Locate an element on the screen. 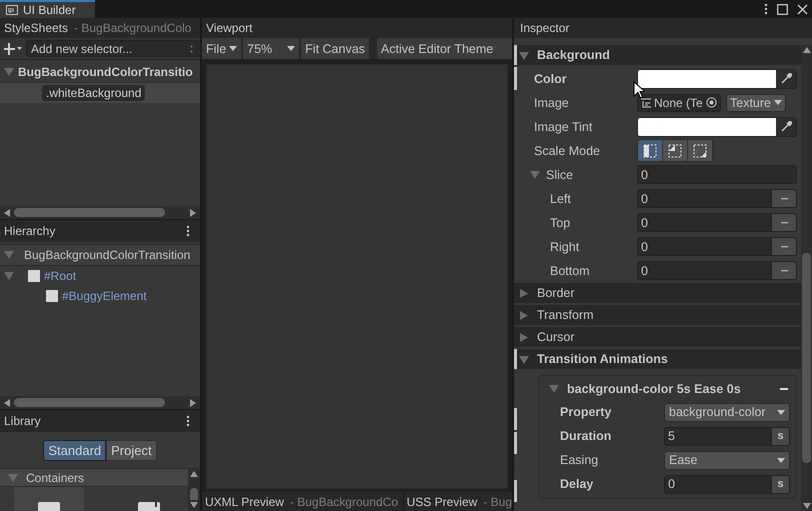 The height and width of the screenshot is (511, 812). property-label: Duration is located at coordinates (586, 436).